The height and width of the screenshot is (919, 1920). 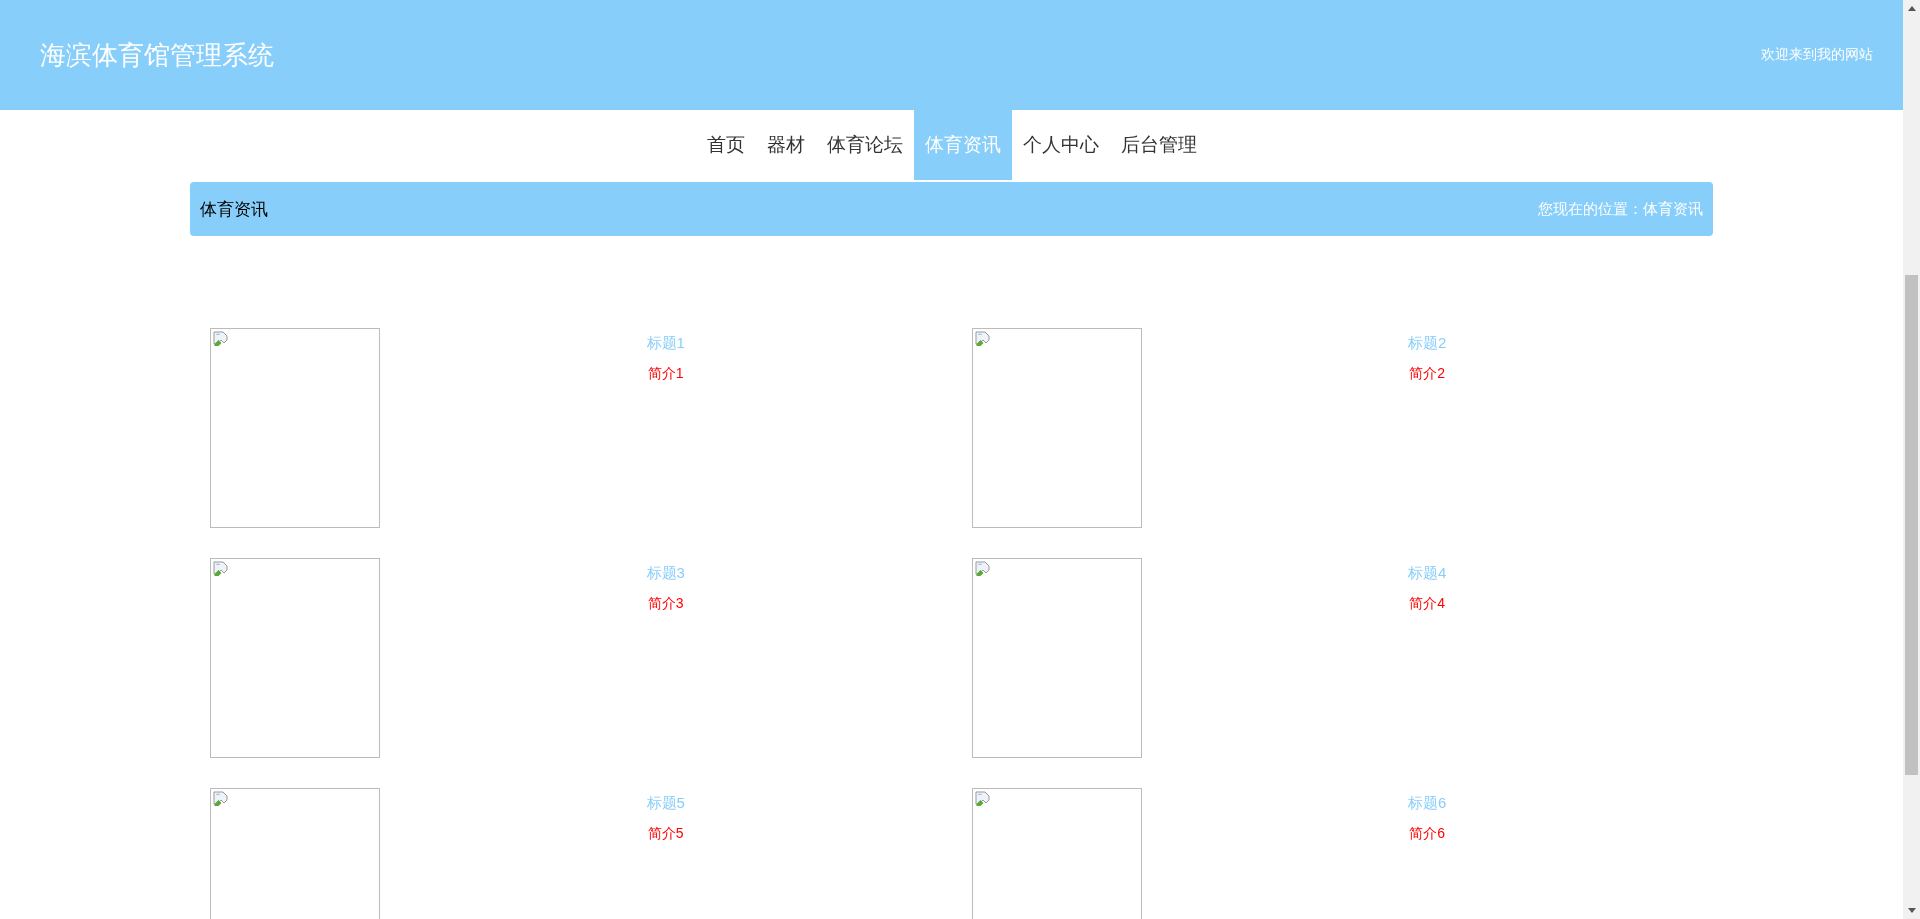 I want to click on nav-tab: 体育论坛, so click(x=864, y=145).